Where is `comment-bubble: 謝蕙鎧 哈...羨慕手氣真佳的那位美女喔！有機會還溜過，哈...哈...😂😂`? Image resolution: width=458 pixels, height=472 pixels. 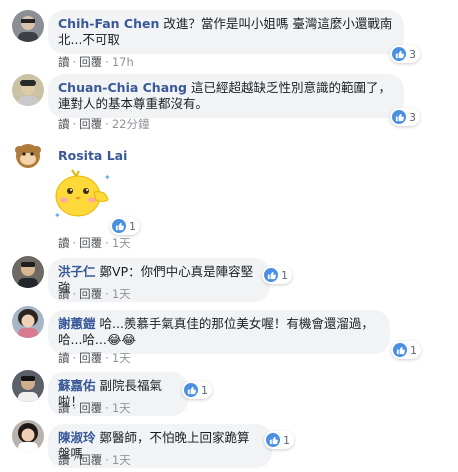 comment-bubble: 謝蕙鎧 哈...羨慕手氣真佳的那位美女喔！有機會還溜過，哈...哈...😂😂 is located at coordinates (219, 332).